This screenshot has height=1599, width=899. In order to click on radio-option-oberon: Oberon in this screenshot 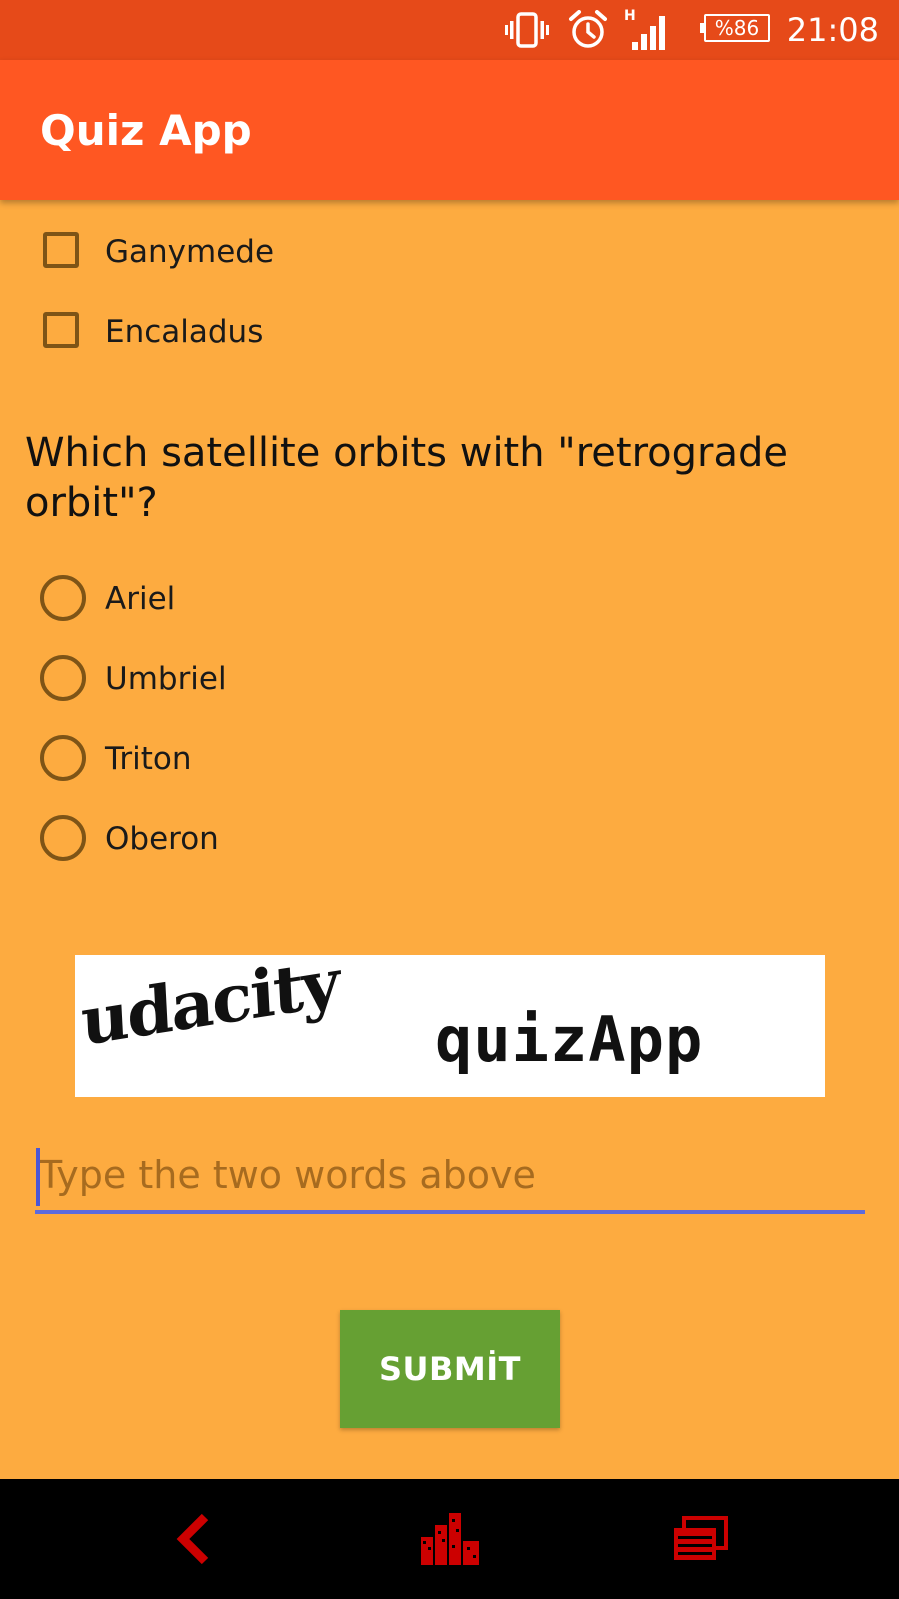, I will do `click(449, 840)`.